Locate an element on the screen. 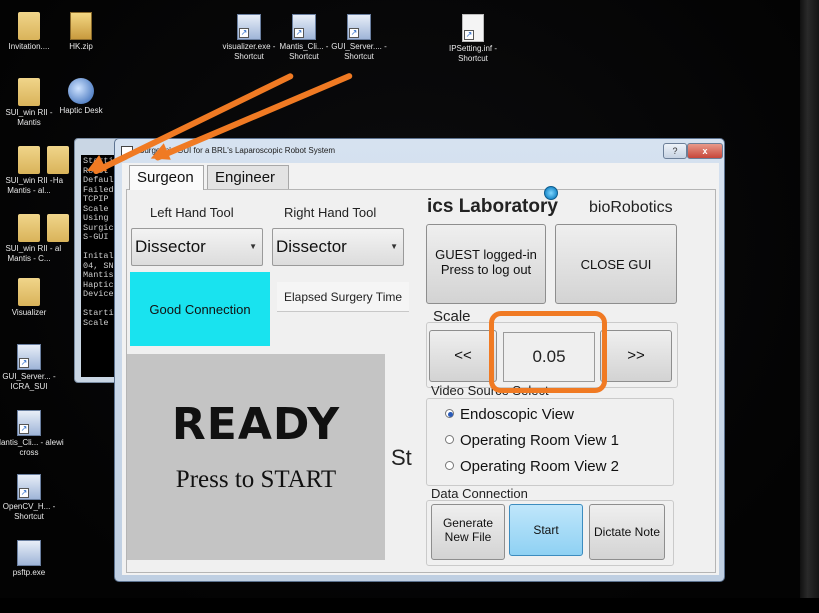 The width and height of the screenshot is (819, 613). right-tool-value: Dissector is located at coordinates (311, 246).